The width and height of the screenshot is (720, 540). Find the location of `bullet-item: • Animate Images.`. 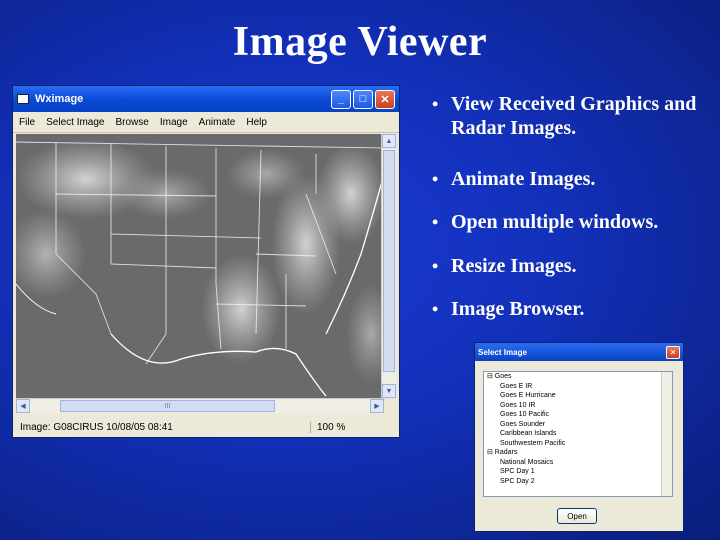

bullet-item: • Animate Images. is located at coordinates (574, 179).